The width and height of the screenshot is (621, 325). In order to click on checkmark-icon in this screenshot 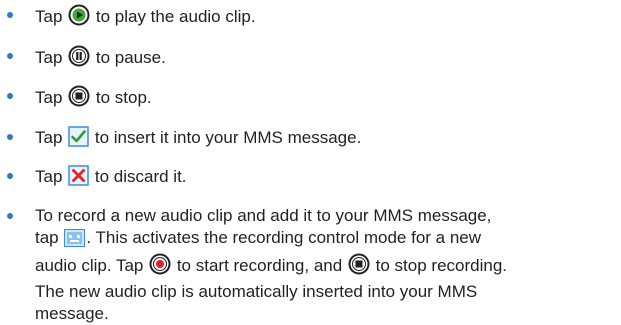, I will do `click(78, 139)`.